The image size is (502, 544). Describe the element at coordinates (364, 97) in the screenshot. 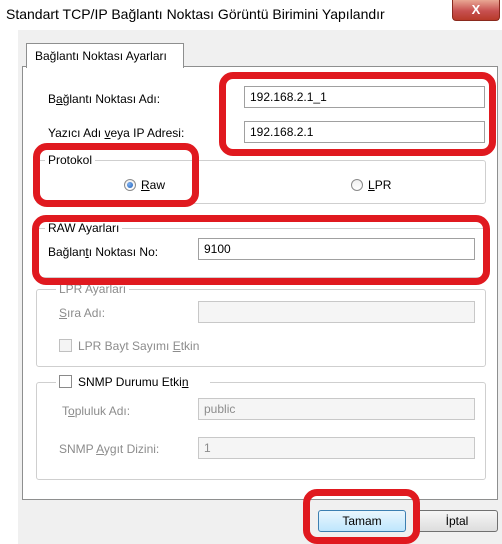

I see `port-name-field: 192.168.2.1_1` at that location.